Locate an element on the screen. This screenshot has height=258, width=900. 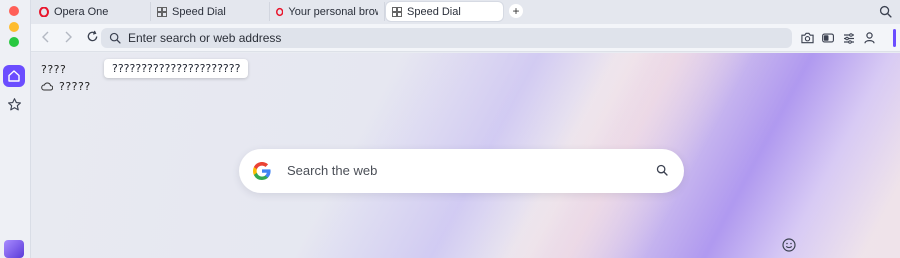
close-window-button is located at coordinates (14, 11).